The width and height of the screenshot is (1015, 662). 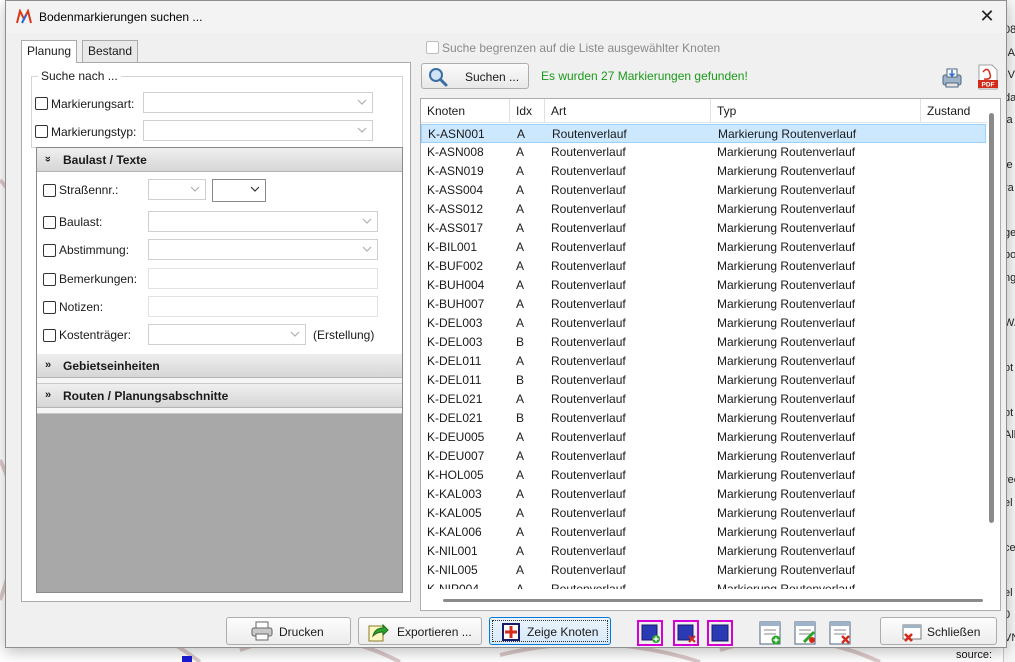 I want to click on baulast-checkbox, so click(x=49, y=222).